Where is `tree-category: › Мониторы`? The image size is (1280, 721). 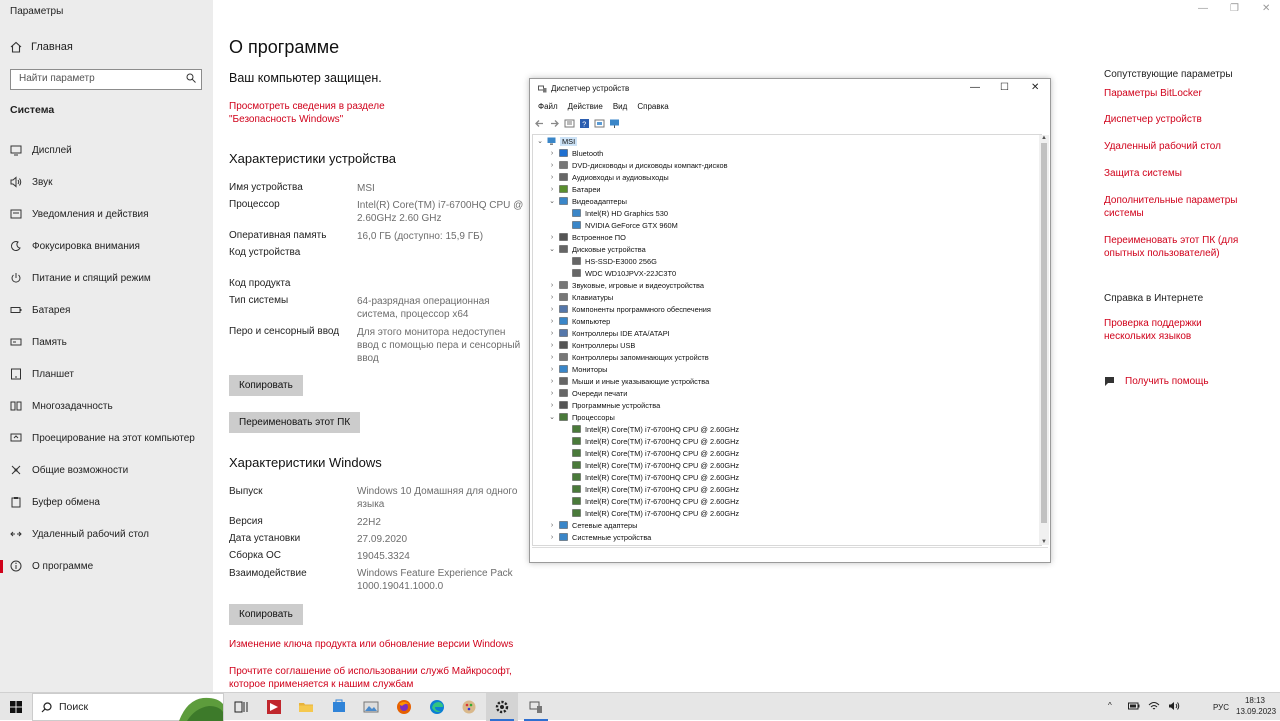
tree-category: › Мониторы is located at coordinates (787, 369).